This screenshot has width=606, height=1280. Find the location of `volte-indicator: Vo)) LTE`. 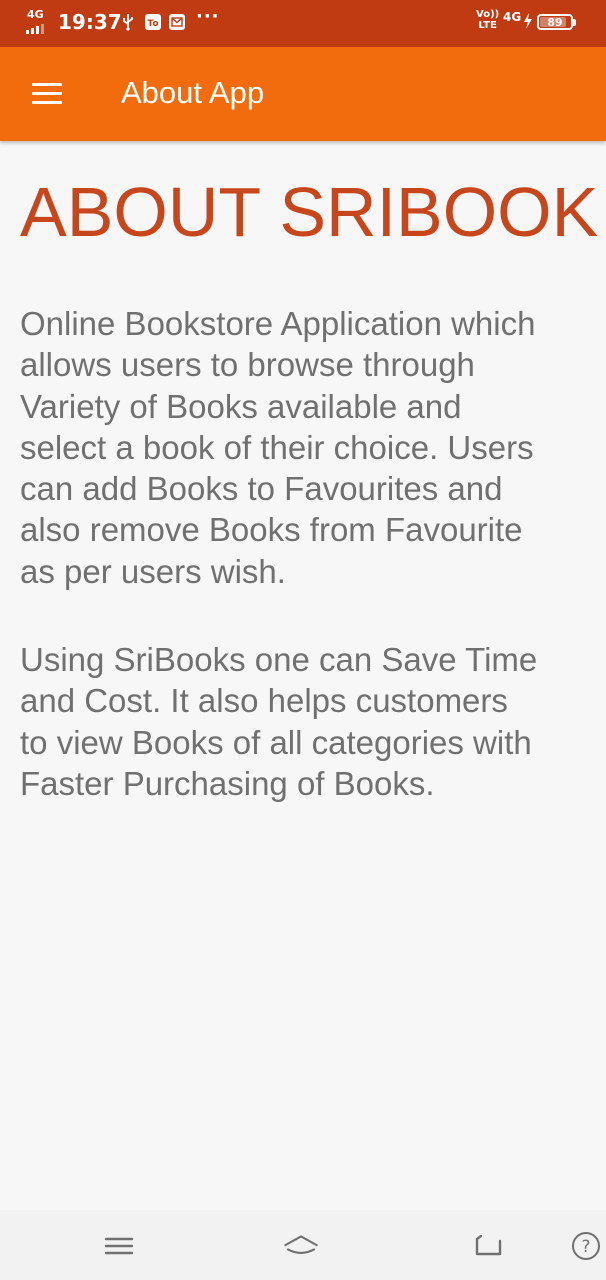

volte-indicator: Vo)) LTE is located at coordinates (487, 20).